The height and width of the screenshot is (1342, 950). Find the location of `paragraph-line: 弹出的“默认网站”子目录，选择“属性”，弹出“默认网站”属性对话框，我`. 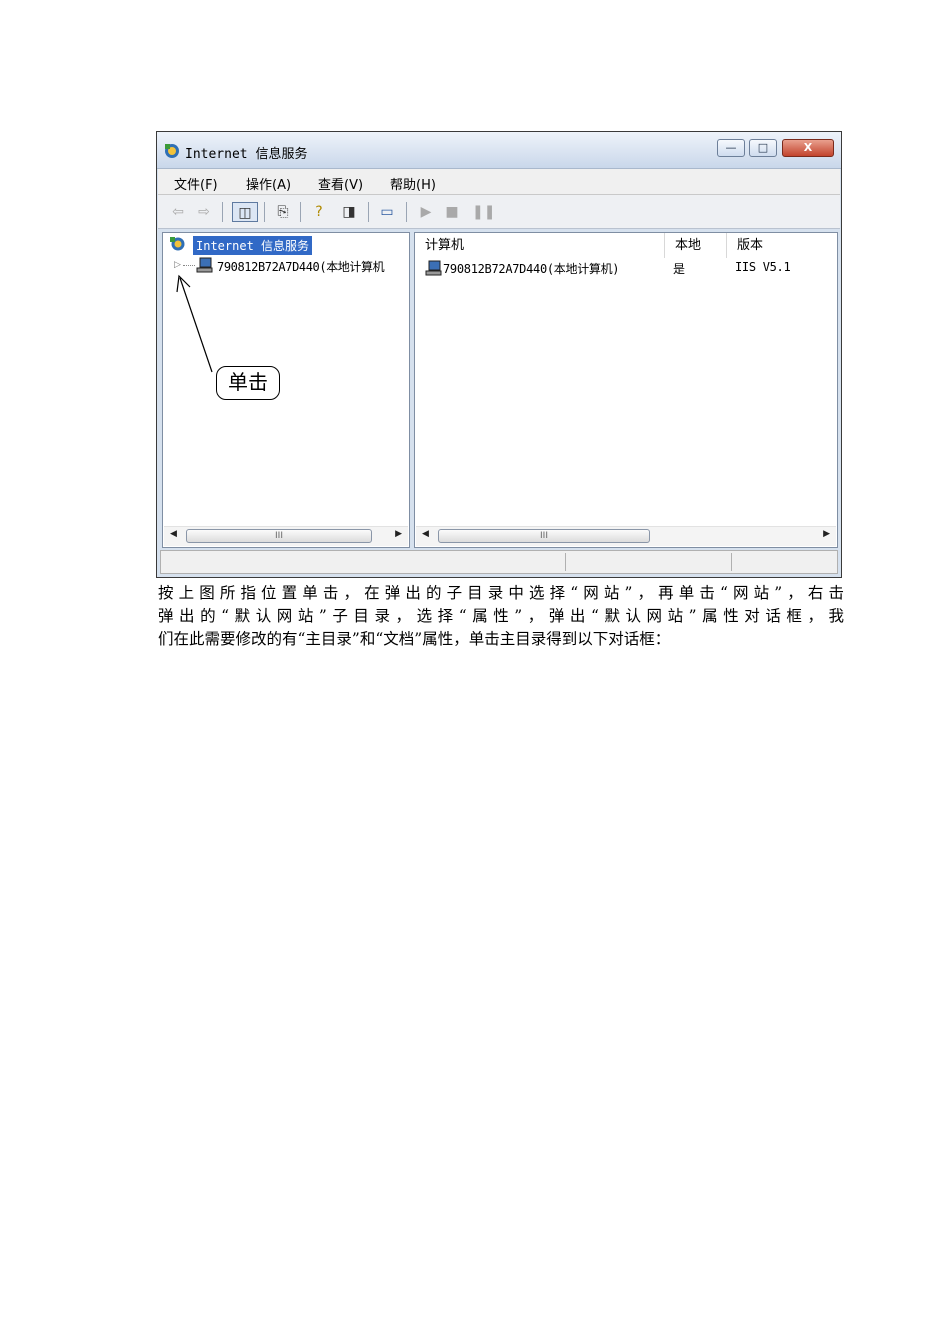

paragraph-line: 弹出的“默认网站”子目录，选择“属性”，弹出“默认网站”属性对话框，我 is located at coordinates (501, 616).